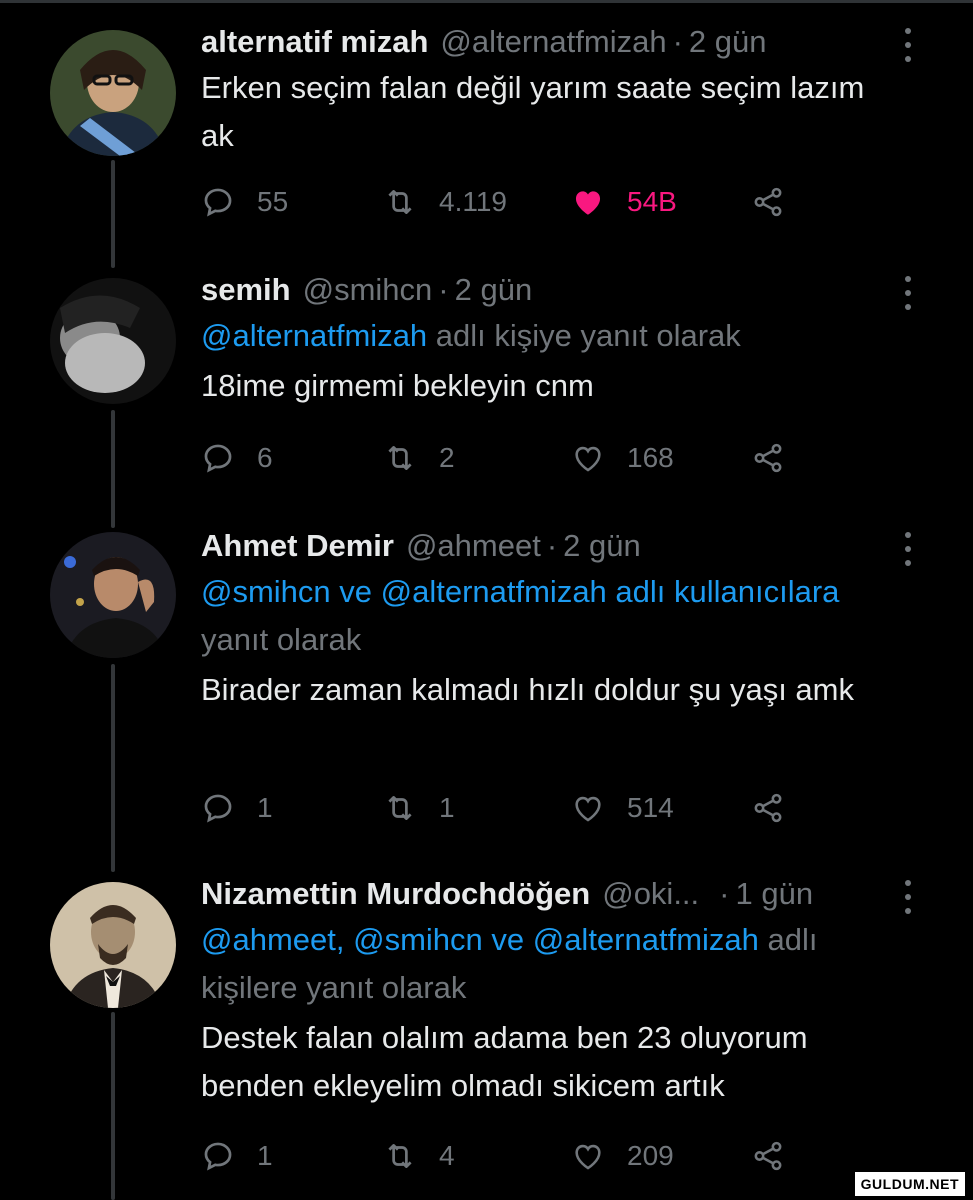  Describe the element at coordinates (652, 201) in the screenshot. I see `like-count: 54B` at that location.